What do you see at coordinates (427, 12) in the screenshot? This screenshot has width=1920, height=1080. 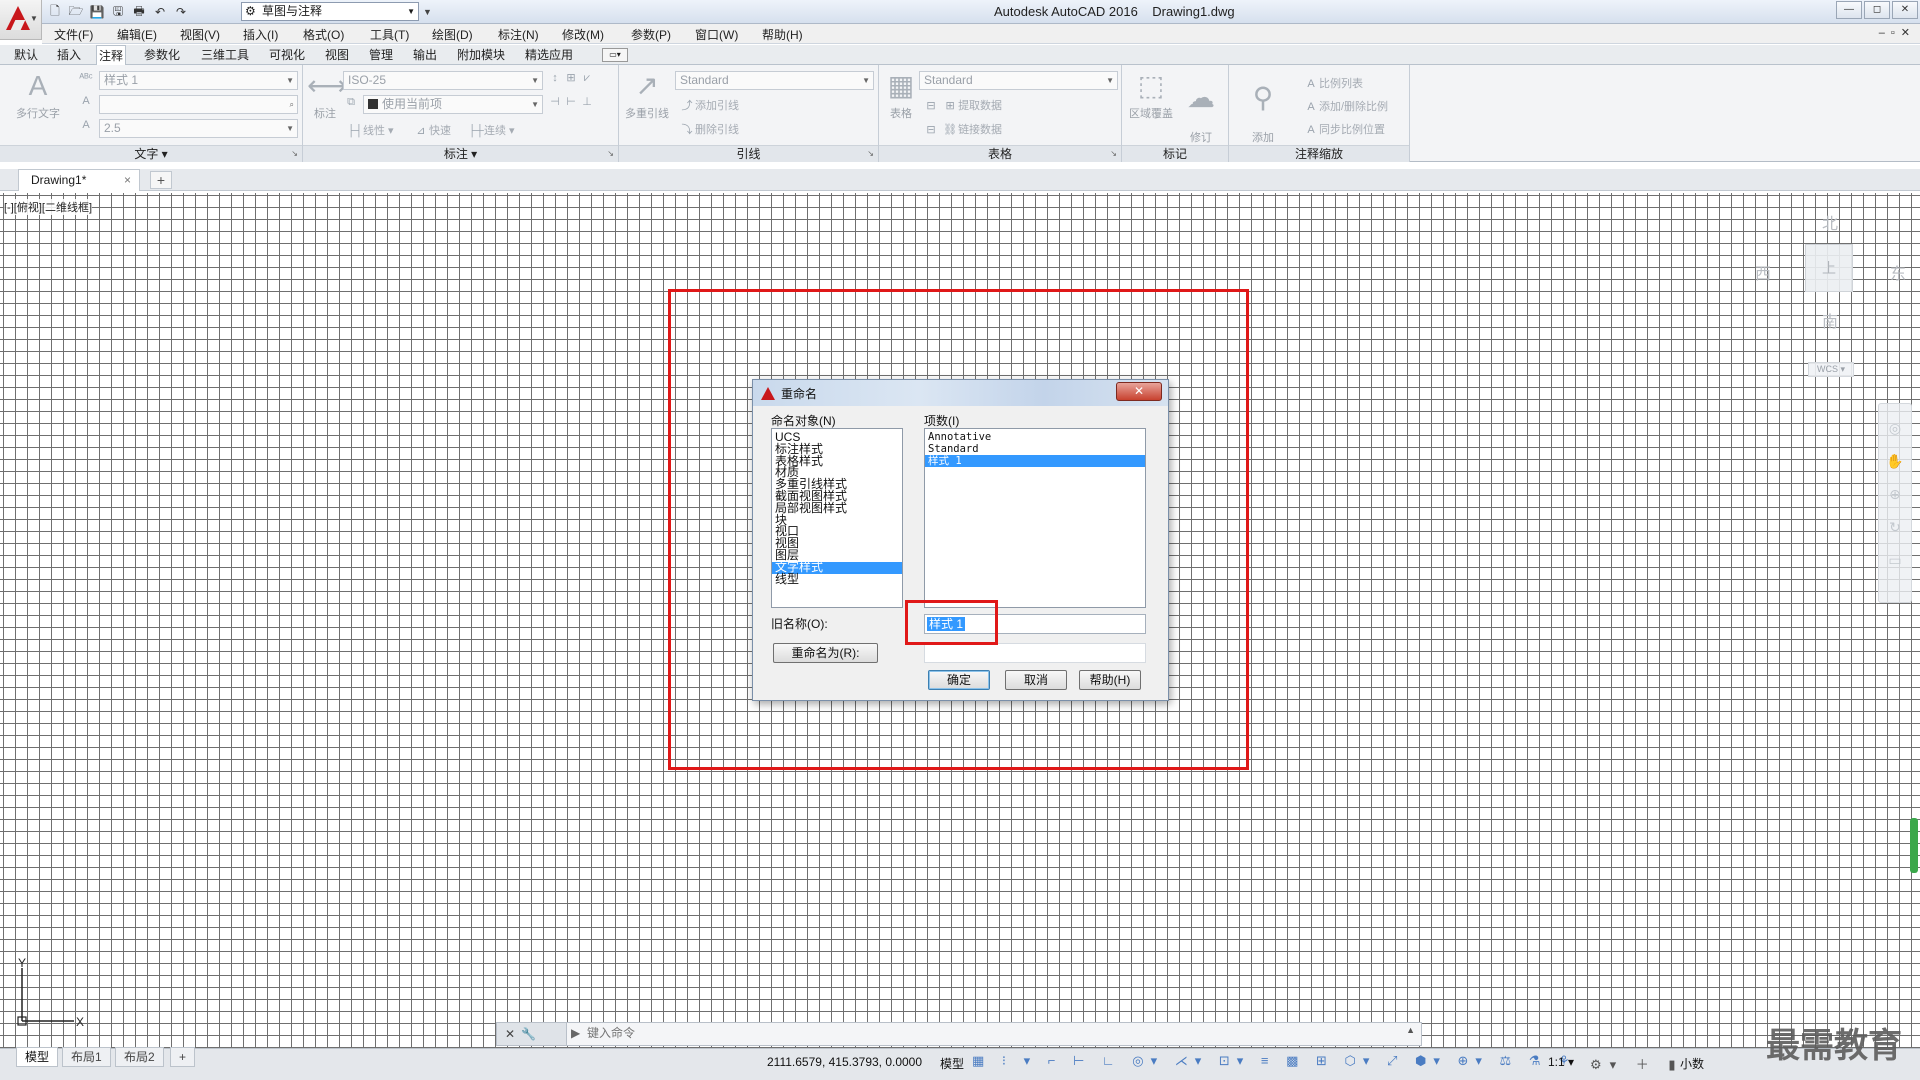 I see `qat-customize-button: ▼` at bounding box center [427, 12].